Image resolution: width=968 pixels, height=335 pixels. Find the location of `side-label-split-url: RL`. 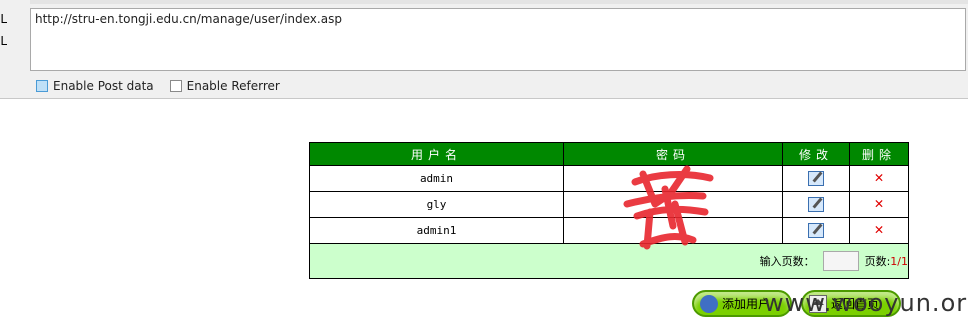

side-label-split-url: RL is located at coordinates (3, 41).